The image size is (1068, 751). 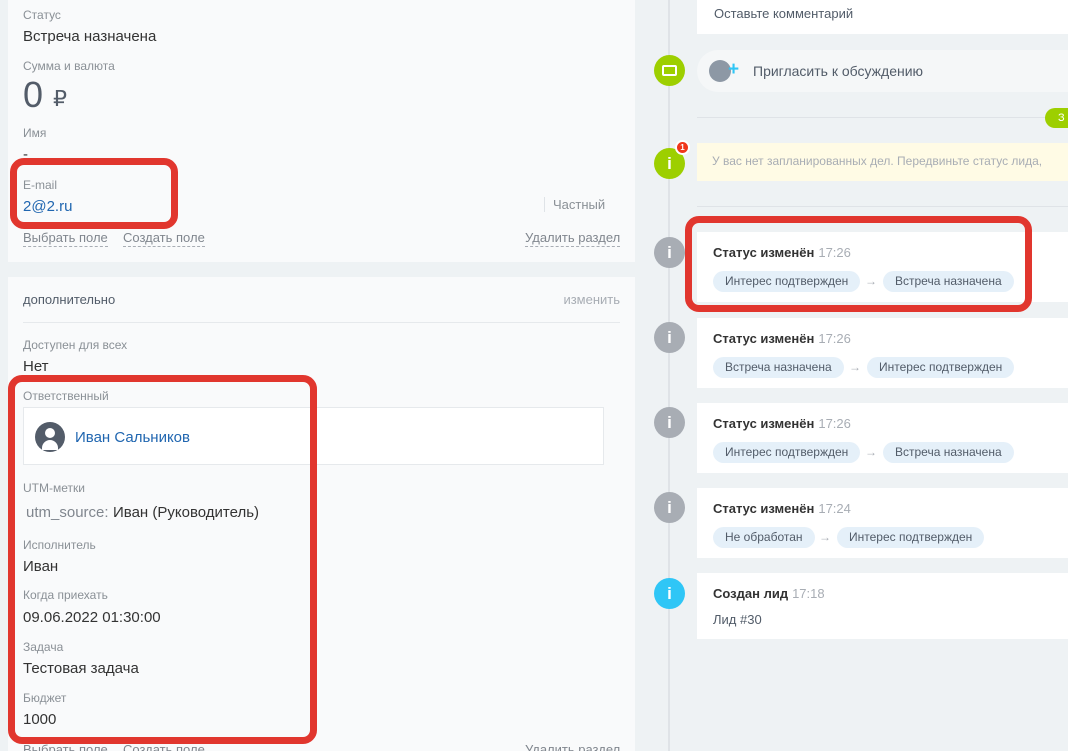 What do you see at coordinates (321, 322) in the screenshot?
I see `section-divider` at bounding box center [321, 322].